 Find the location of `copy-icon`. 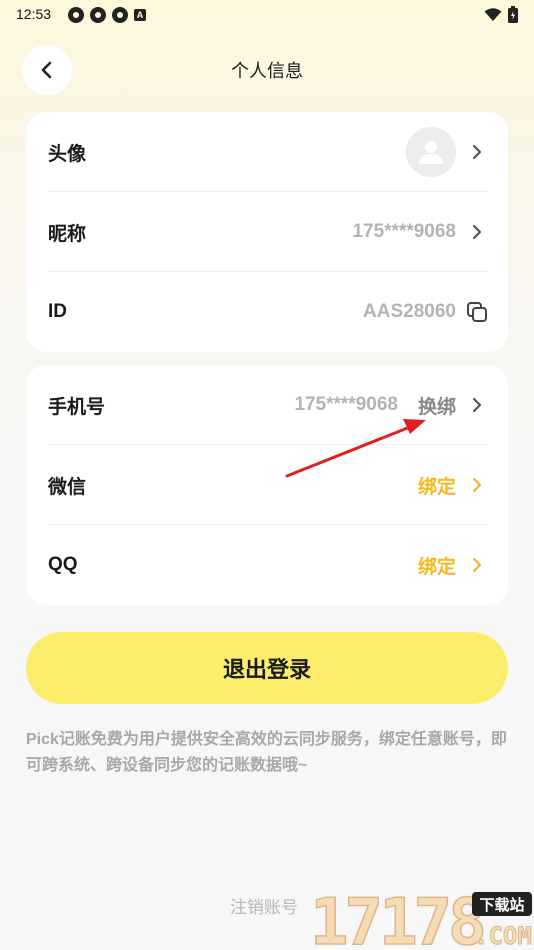

copy-icon is located at coordinates (477, 312).